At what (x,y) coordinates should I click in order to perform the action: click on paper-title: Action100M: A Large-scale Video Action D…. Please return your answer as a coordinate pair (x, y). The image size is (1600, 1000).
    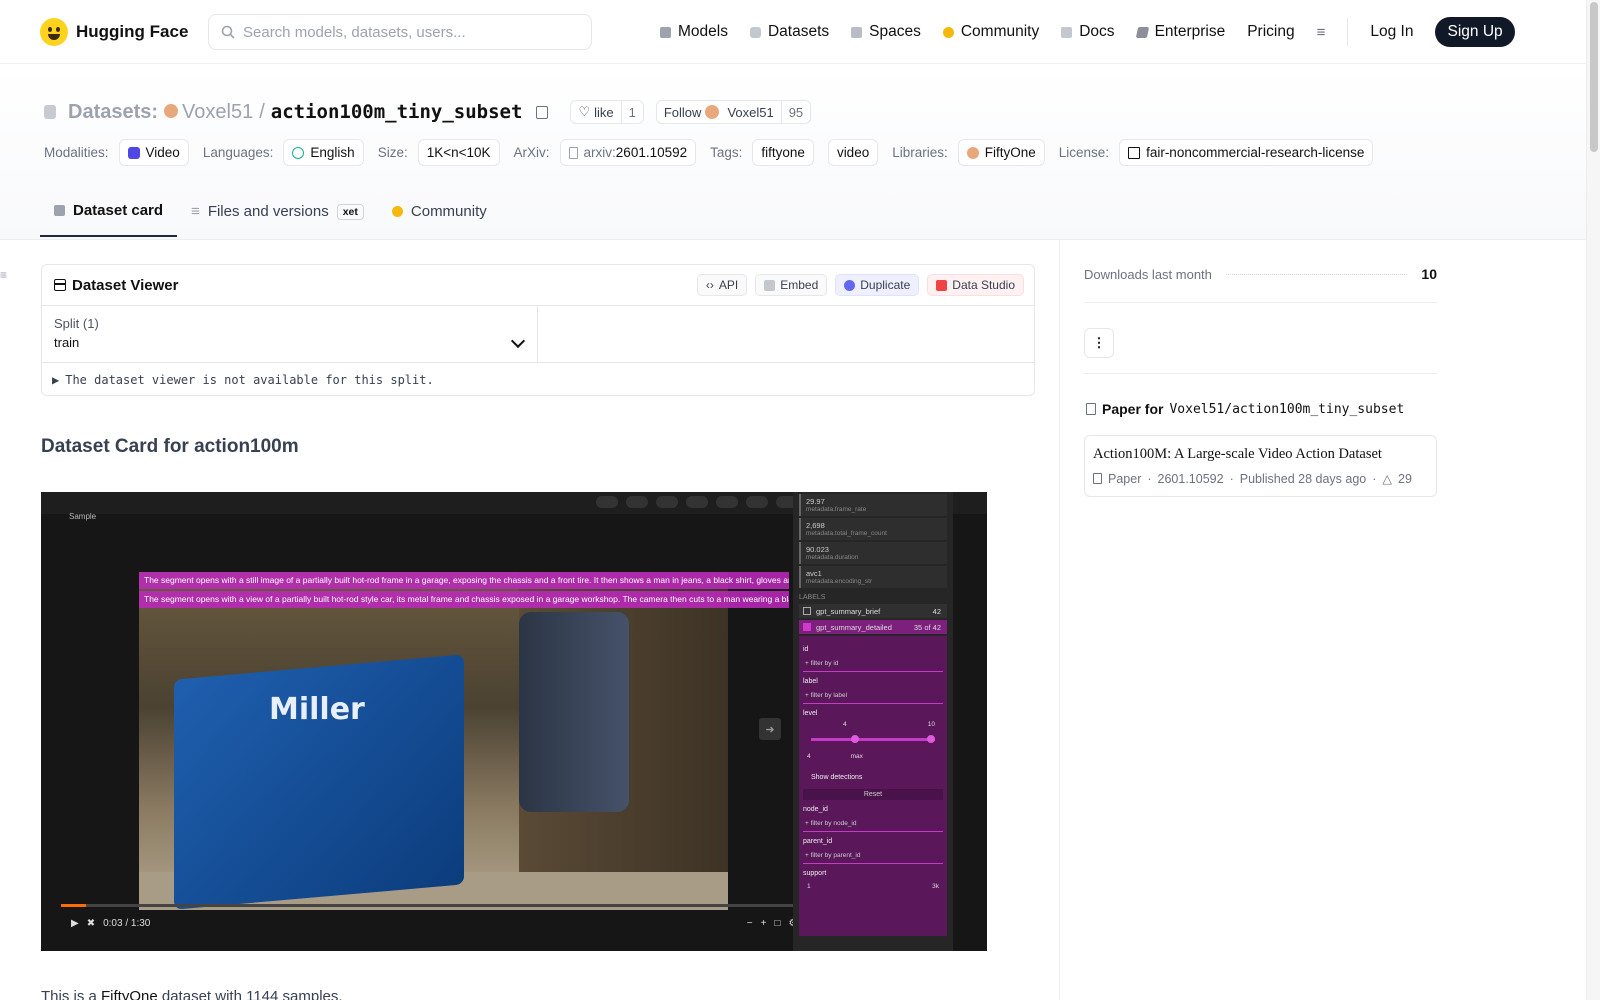
    Looking at the image, I should click on (1237, 454).